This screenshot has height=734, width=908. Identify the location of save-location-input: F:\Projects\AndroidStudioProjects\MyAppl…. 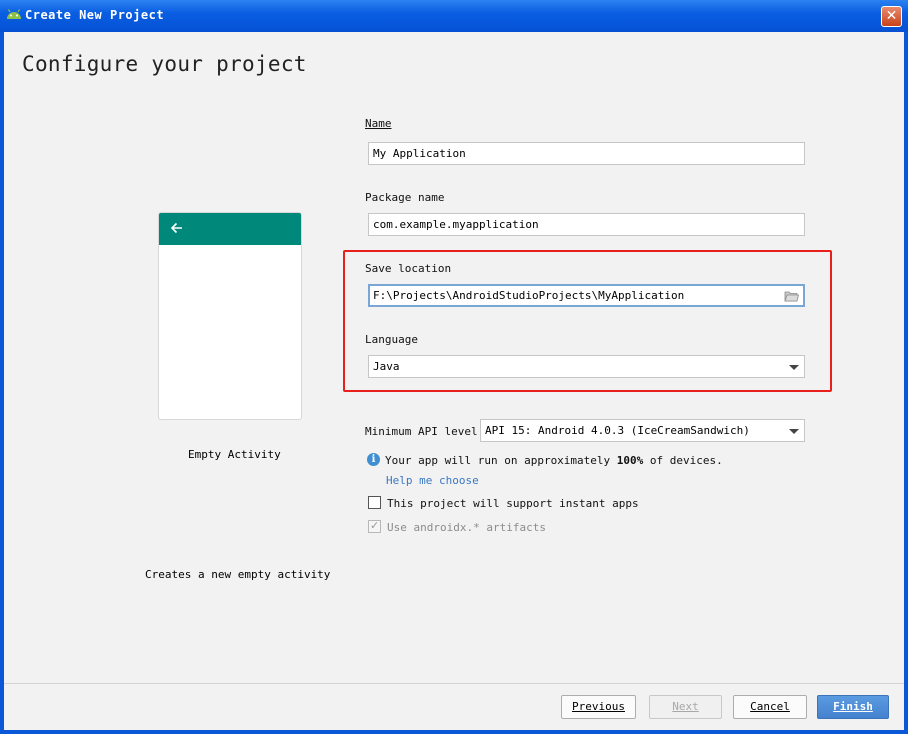
(586, 295).